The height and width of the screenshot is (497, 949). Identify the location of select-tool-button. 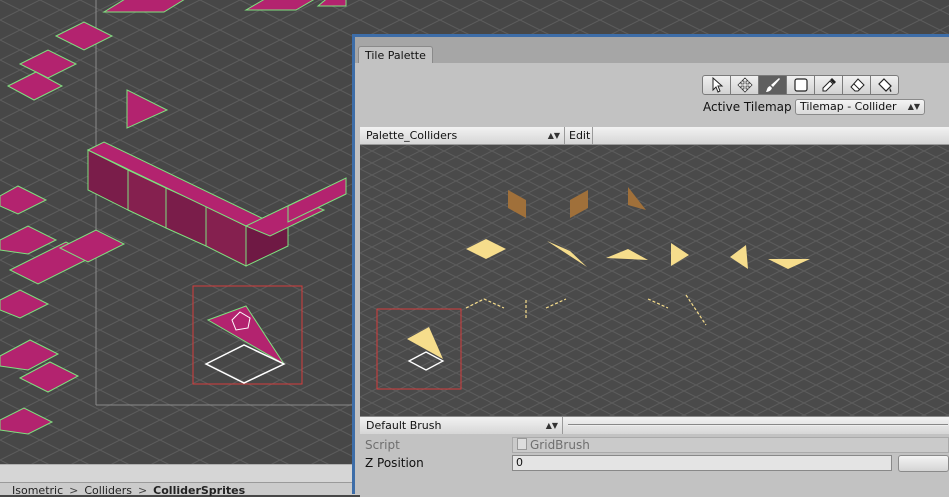
(716, 85).